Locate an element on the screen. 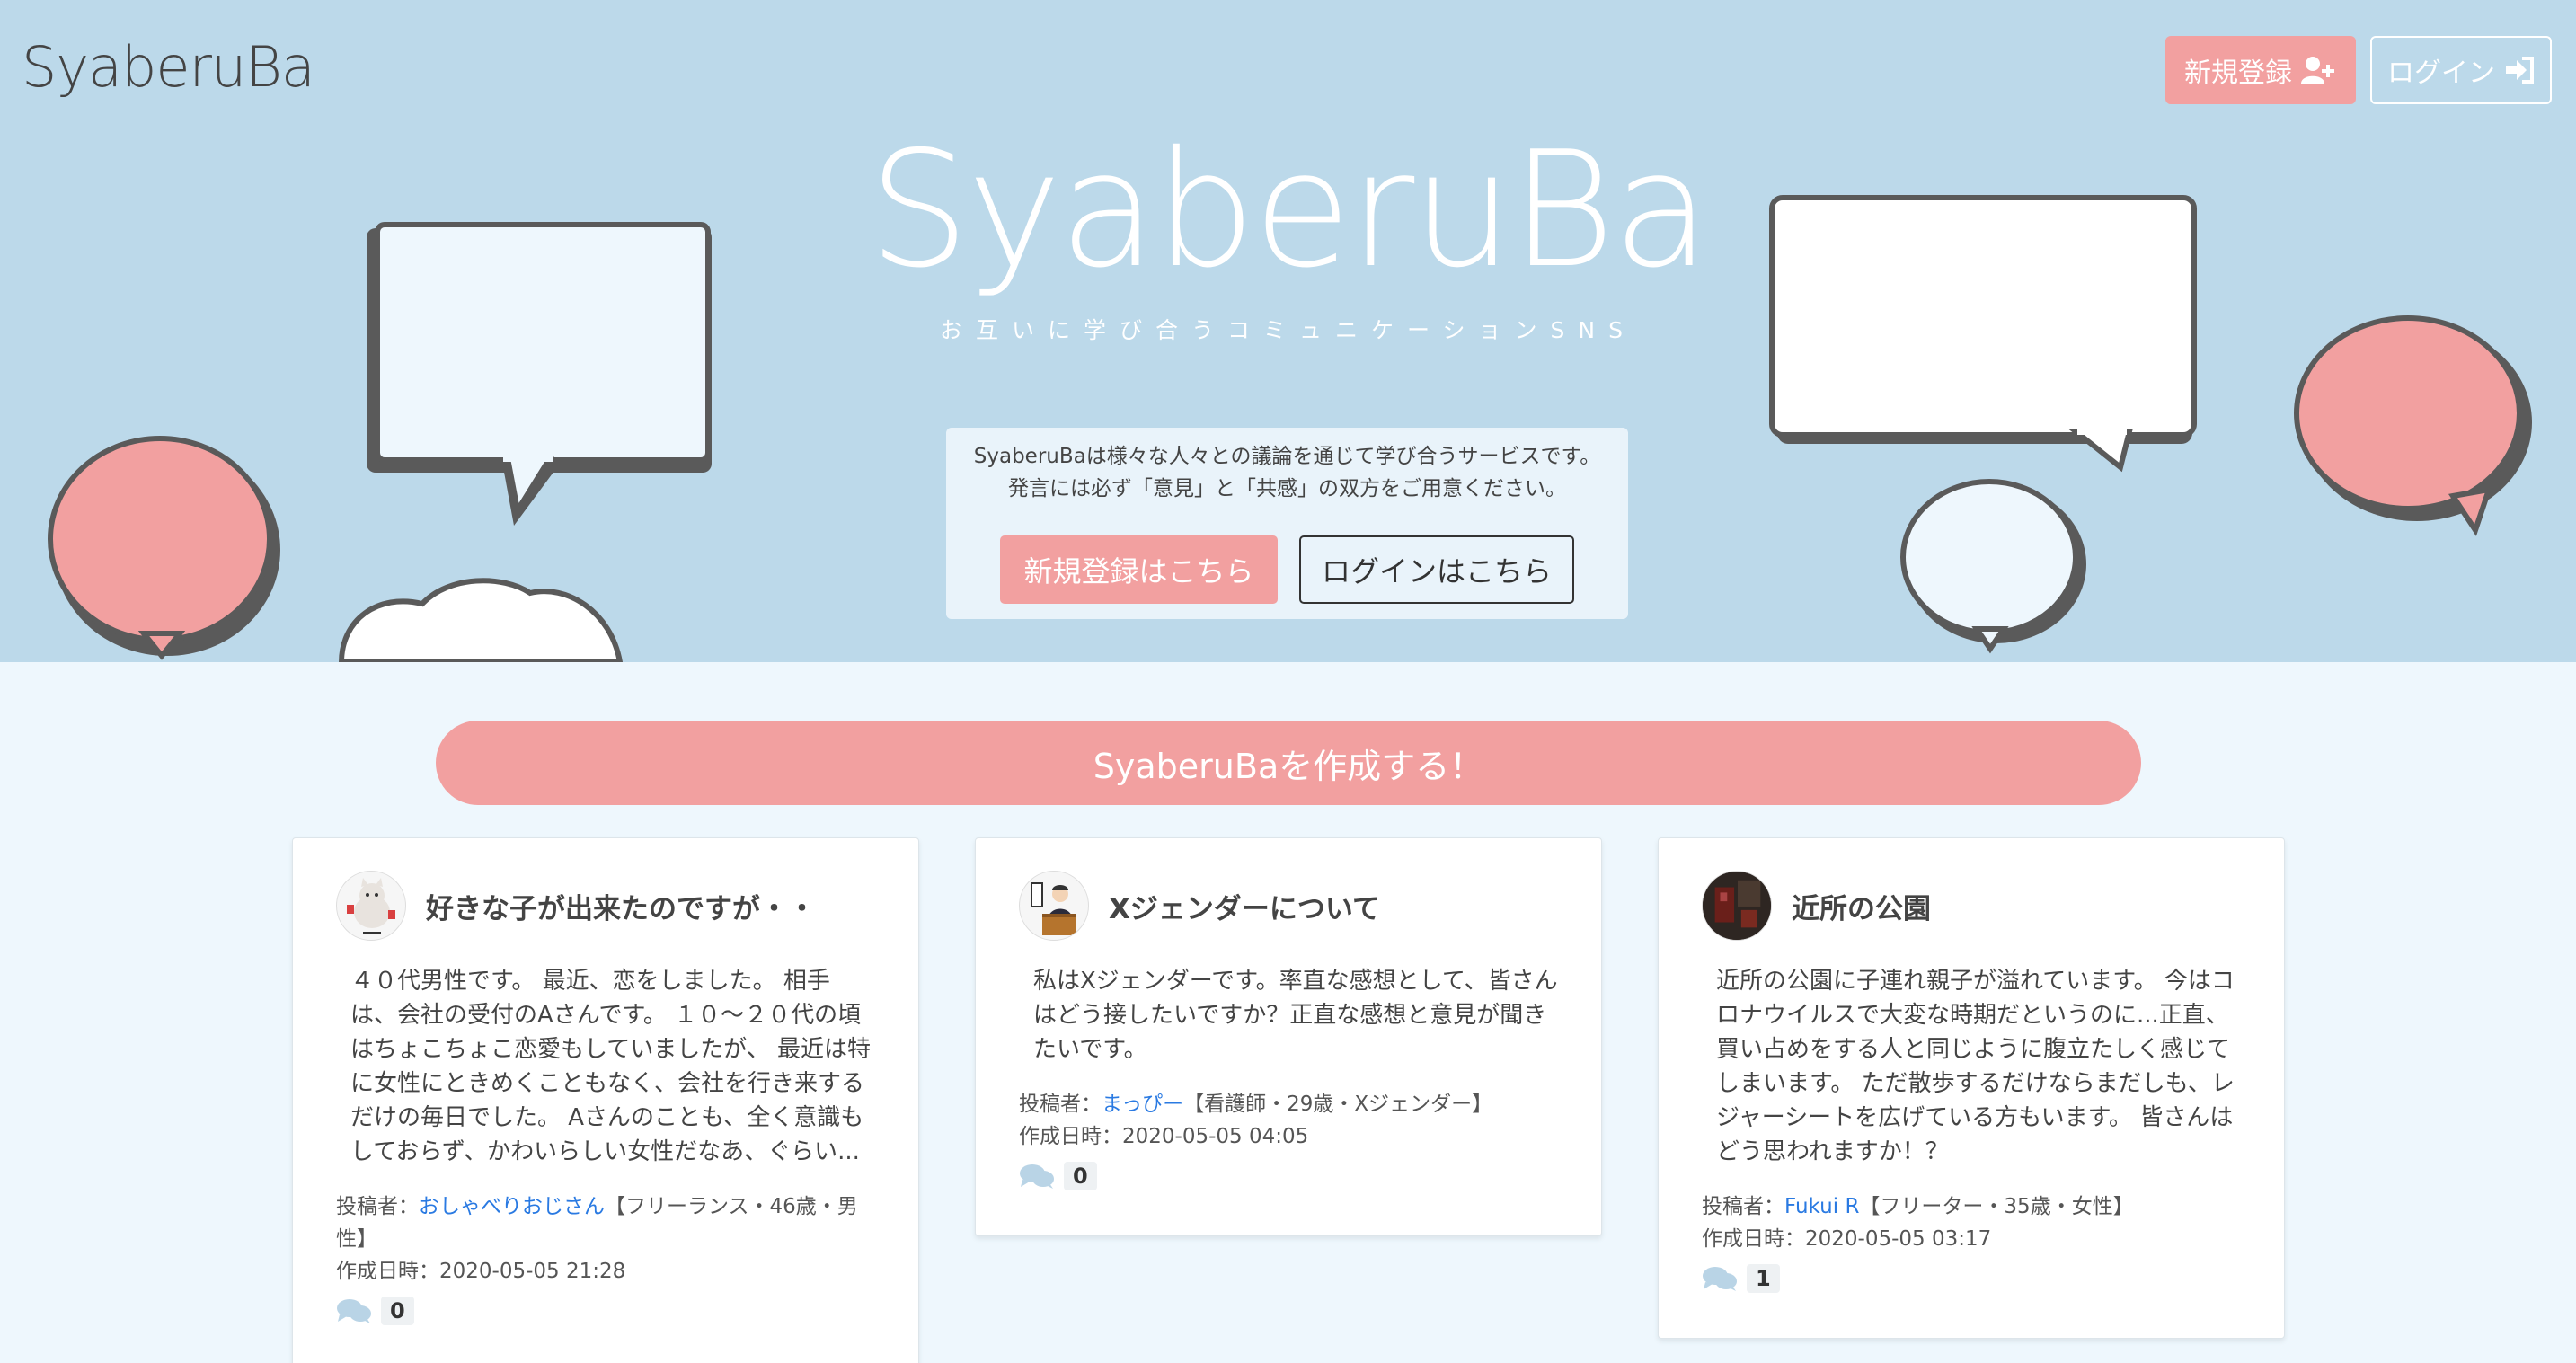 The width and height of the screenshot is (2576, 1363). author-link: まっぴー is located at coordinates (1142, 1104).